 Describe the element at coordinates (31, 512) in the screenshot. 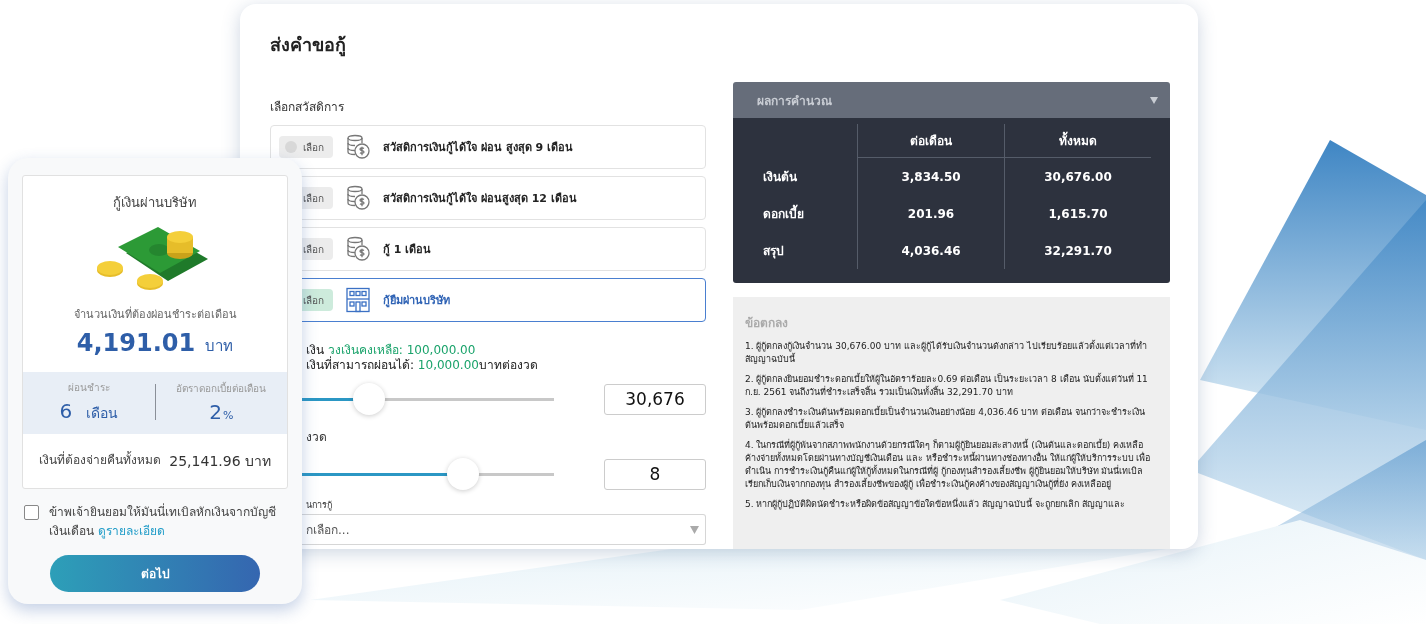

I see `consent-checkbox` at that location.